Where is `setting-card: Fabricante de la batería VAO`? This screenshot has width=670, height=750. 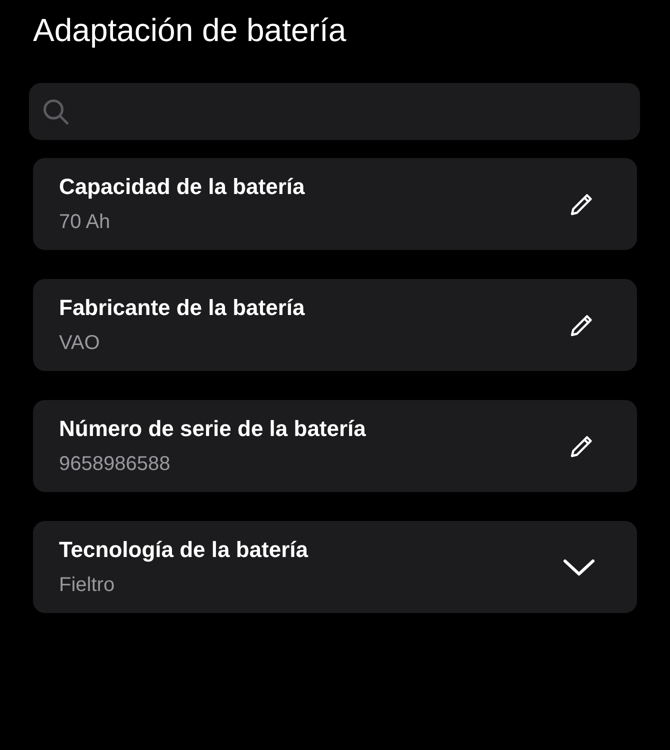 setting-card: Fabricante de la batería VAO is located at coordinates (335, 325).